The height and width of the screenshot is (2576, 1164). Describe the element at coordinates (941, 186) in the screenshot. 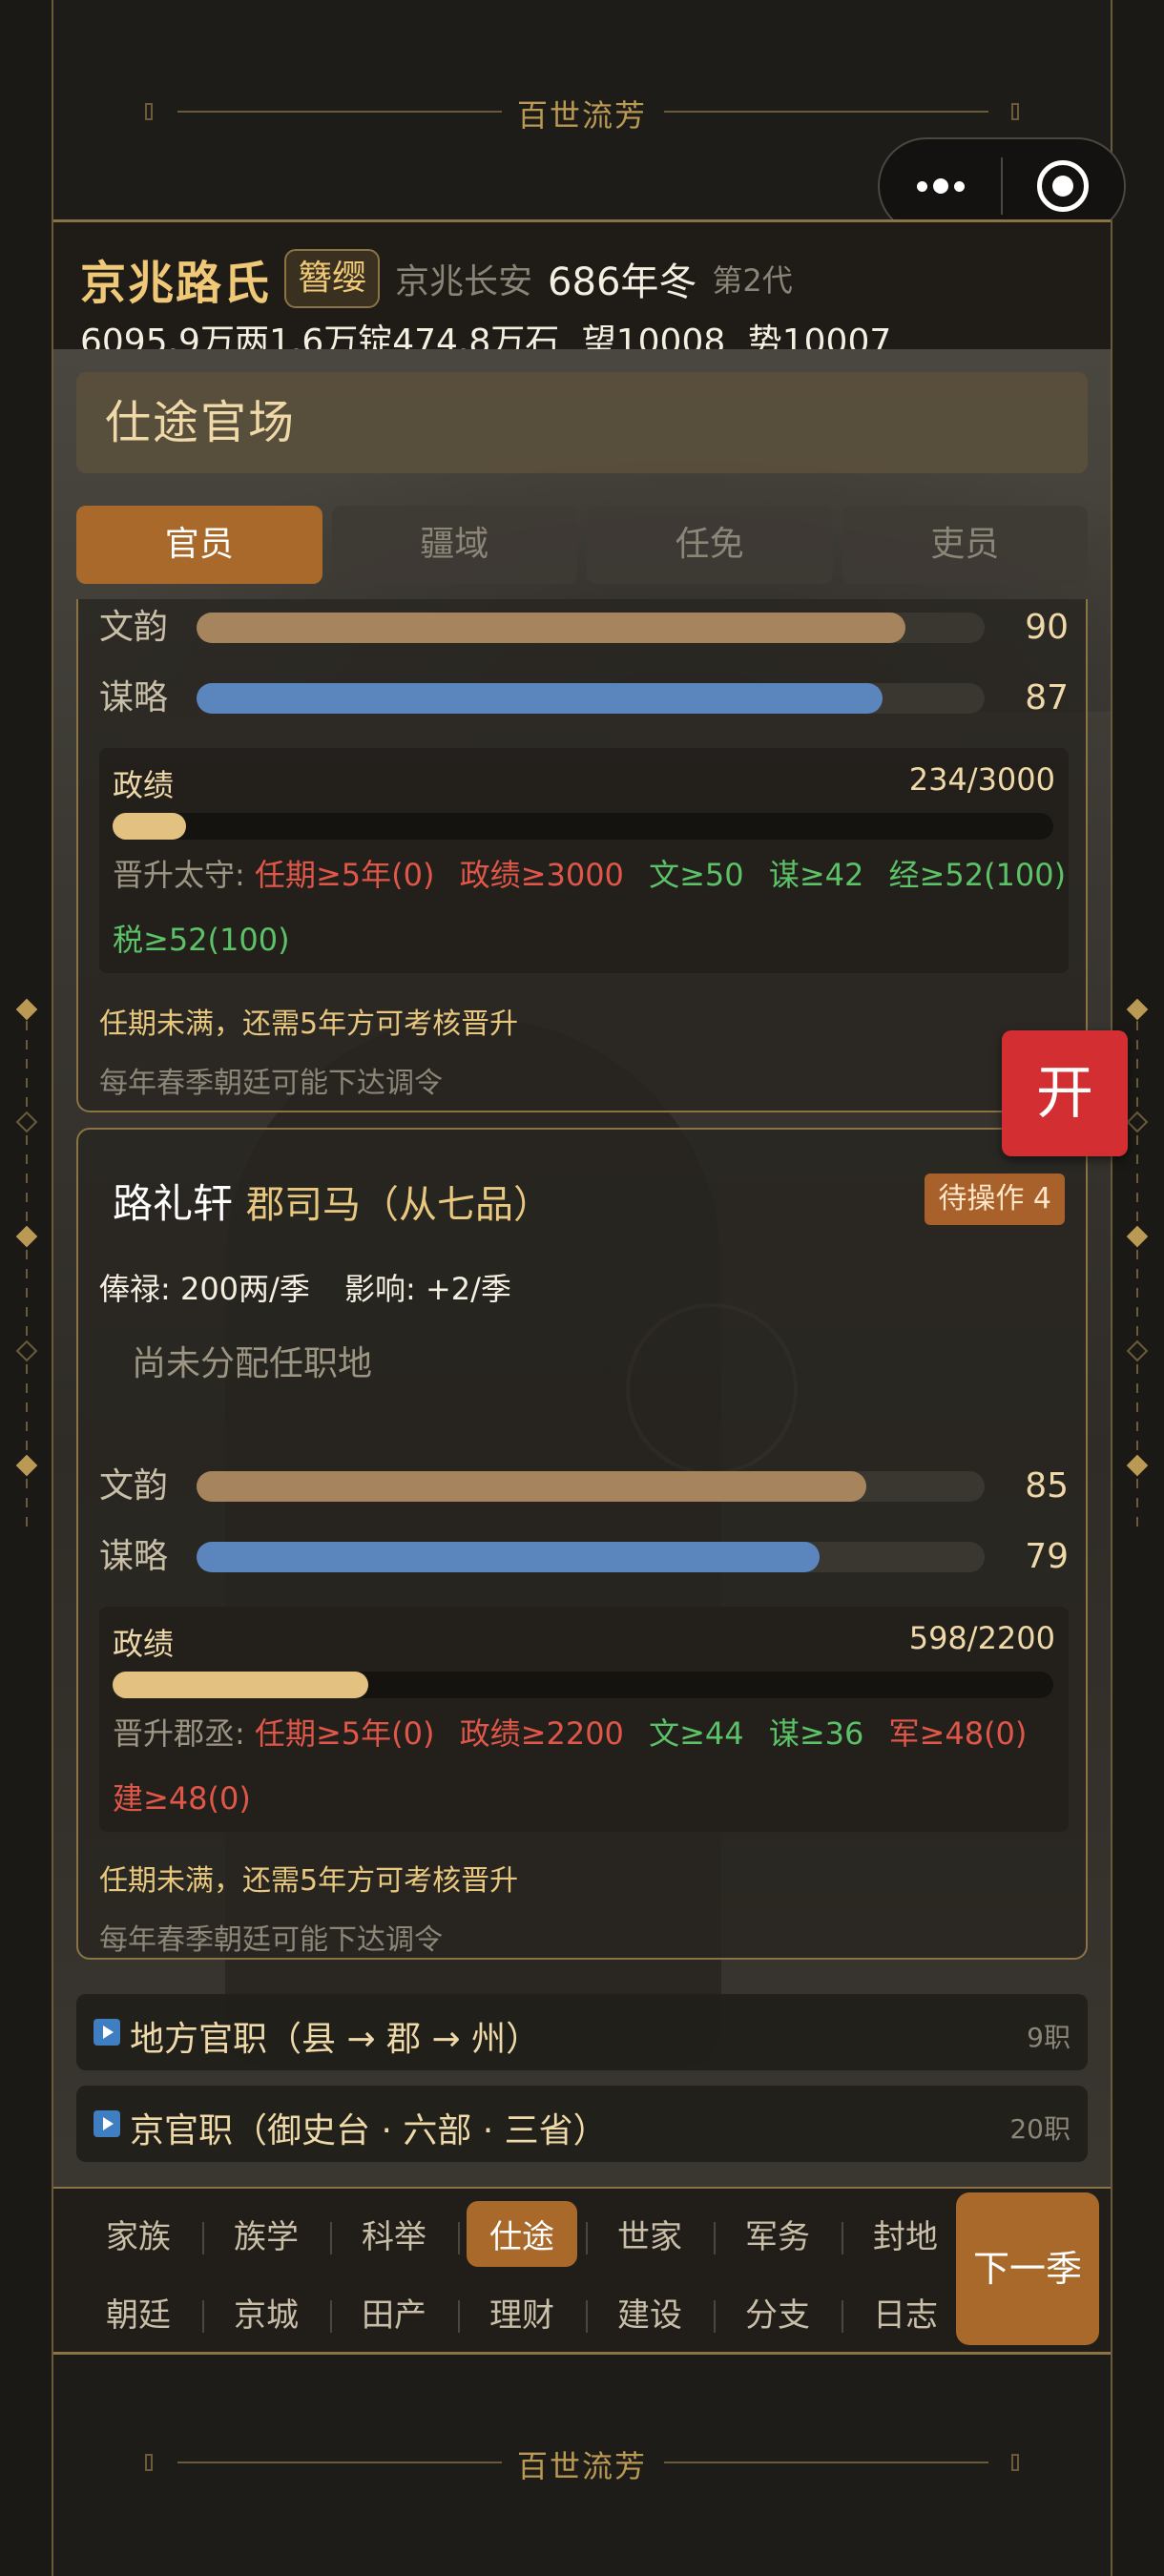

I see `more-dots-icon` at that location.